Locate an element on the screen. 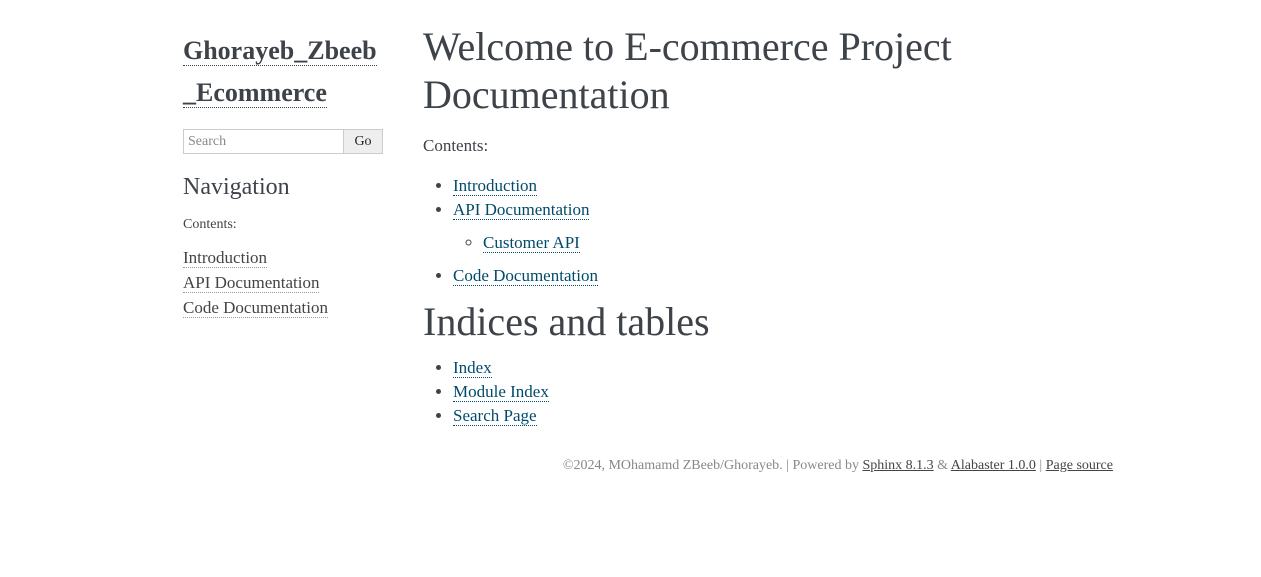  link-index: Index is located at coordinates (472, 368).